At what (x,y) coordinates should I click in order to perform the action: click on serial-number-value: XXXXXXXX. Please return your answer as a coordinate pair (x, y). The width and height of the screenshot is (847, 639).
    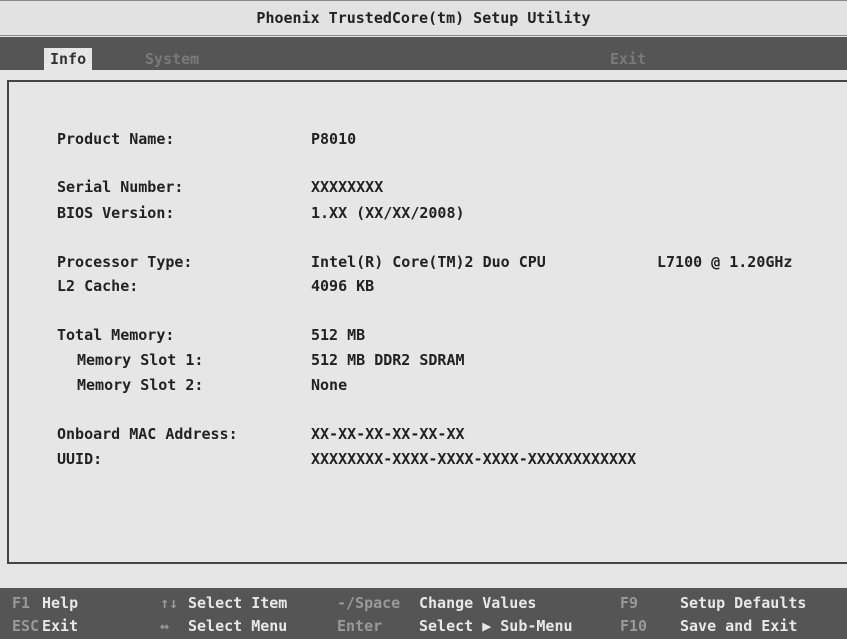
    Looking at the image, I should click on (347, 187).